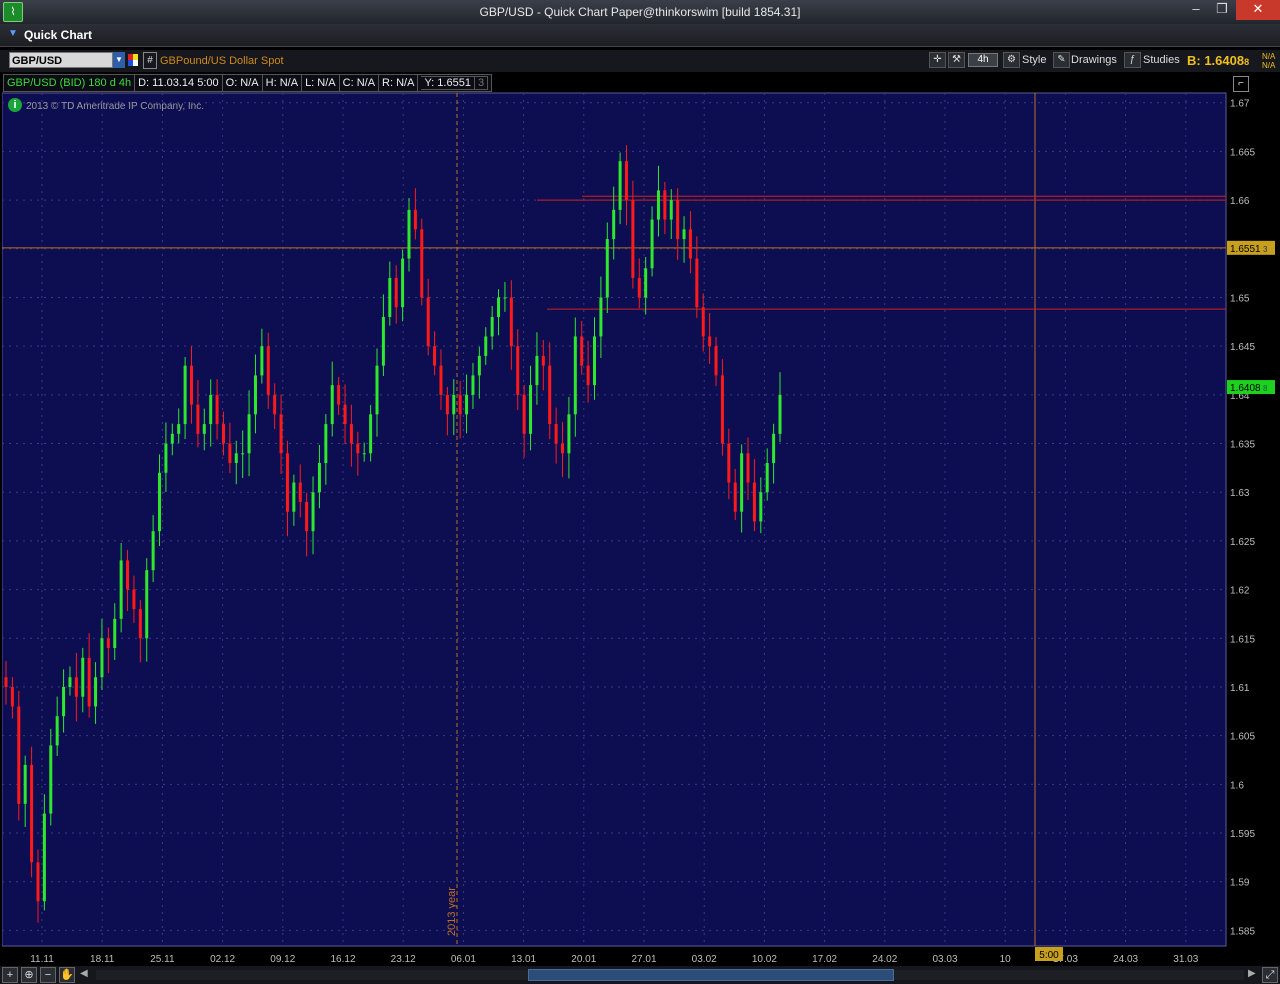 This screenshot has width=1280, height=984. Describe the element at coordinates (15, 105) in the screenshot. I see `info-icon: i` at that location.